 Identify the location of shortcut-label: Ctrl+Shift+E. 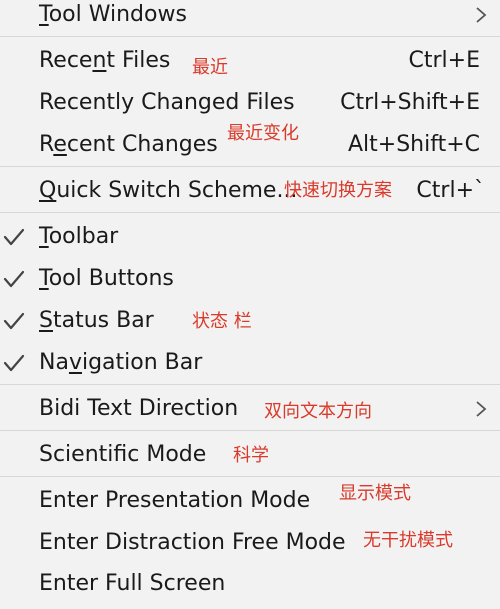
(410, 102).